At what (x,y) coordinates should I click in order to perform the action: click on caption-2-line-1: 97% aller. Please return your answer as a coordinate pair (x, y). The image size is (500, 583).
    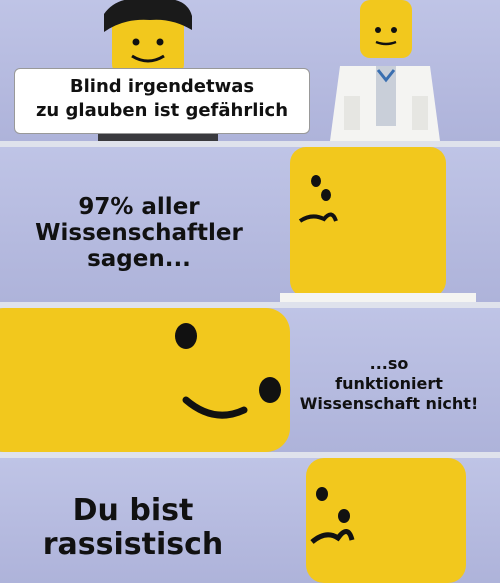
    Looking at the image, I should click on (139, 207).